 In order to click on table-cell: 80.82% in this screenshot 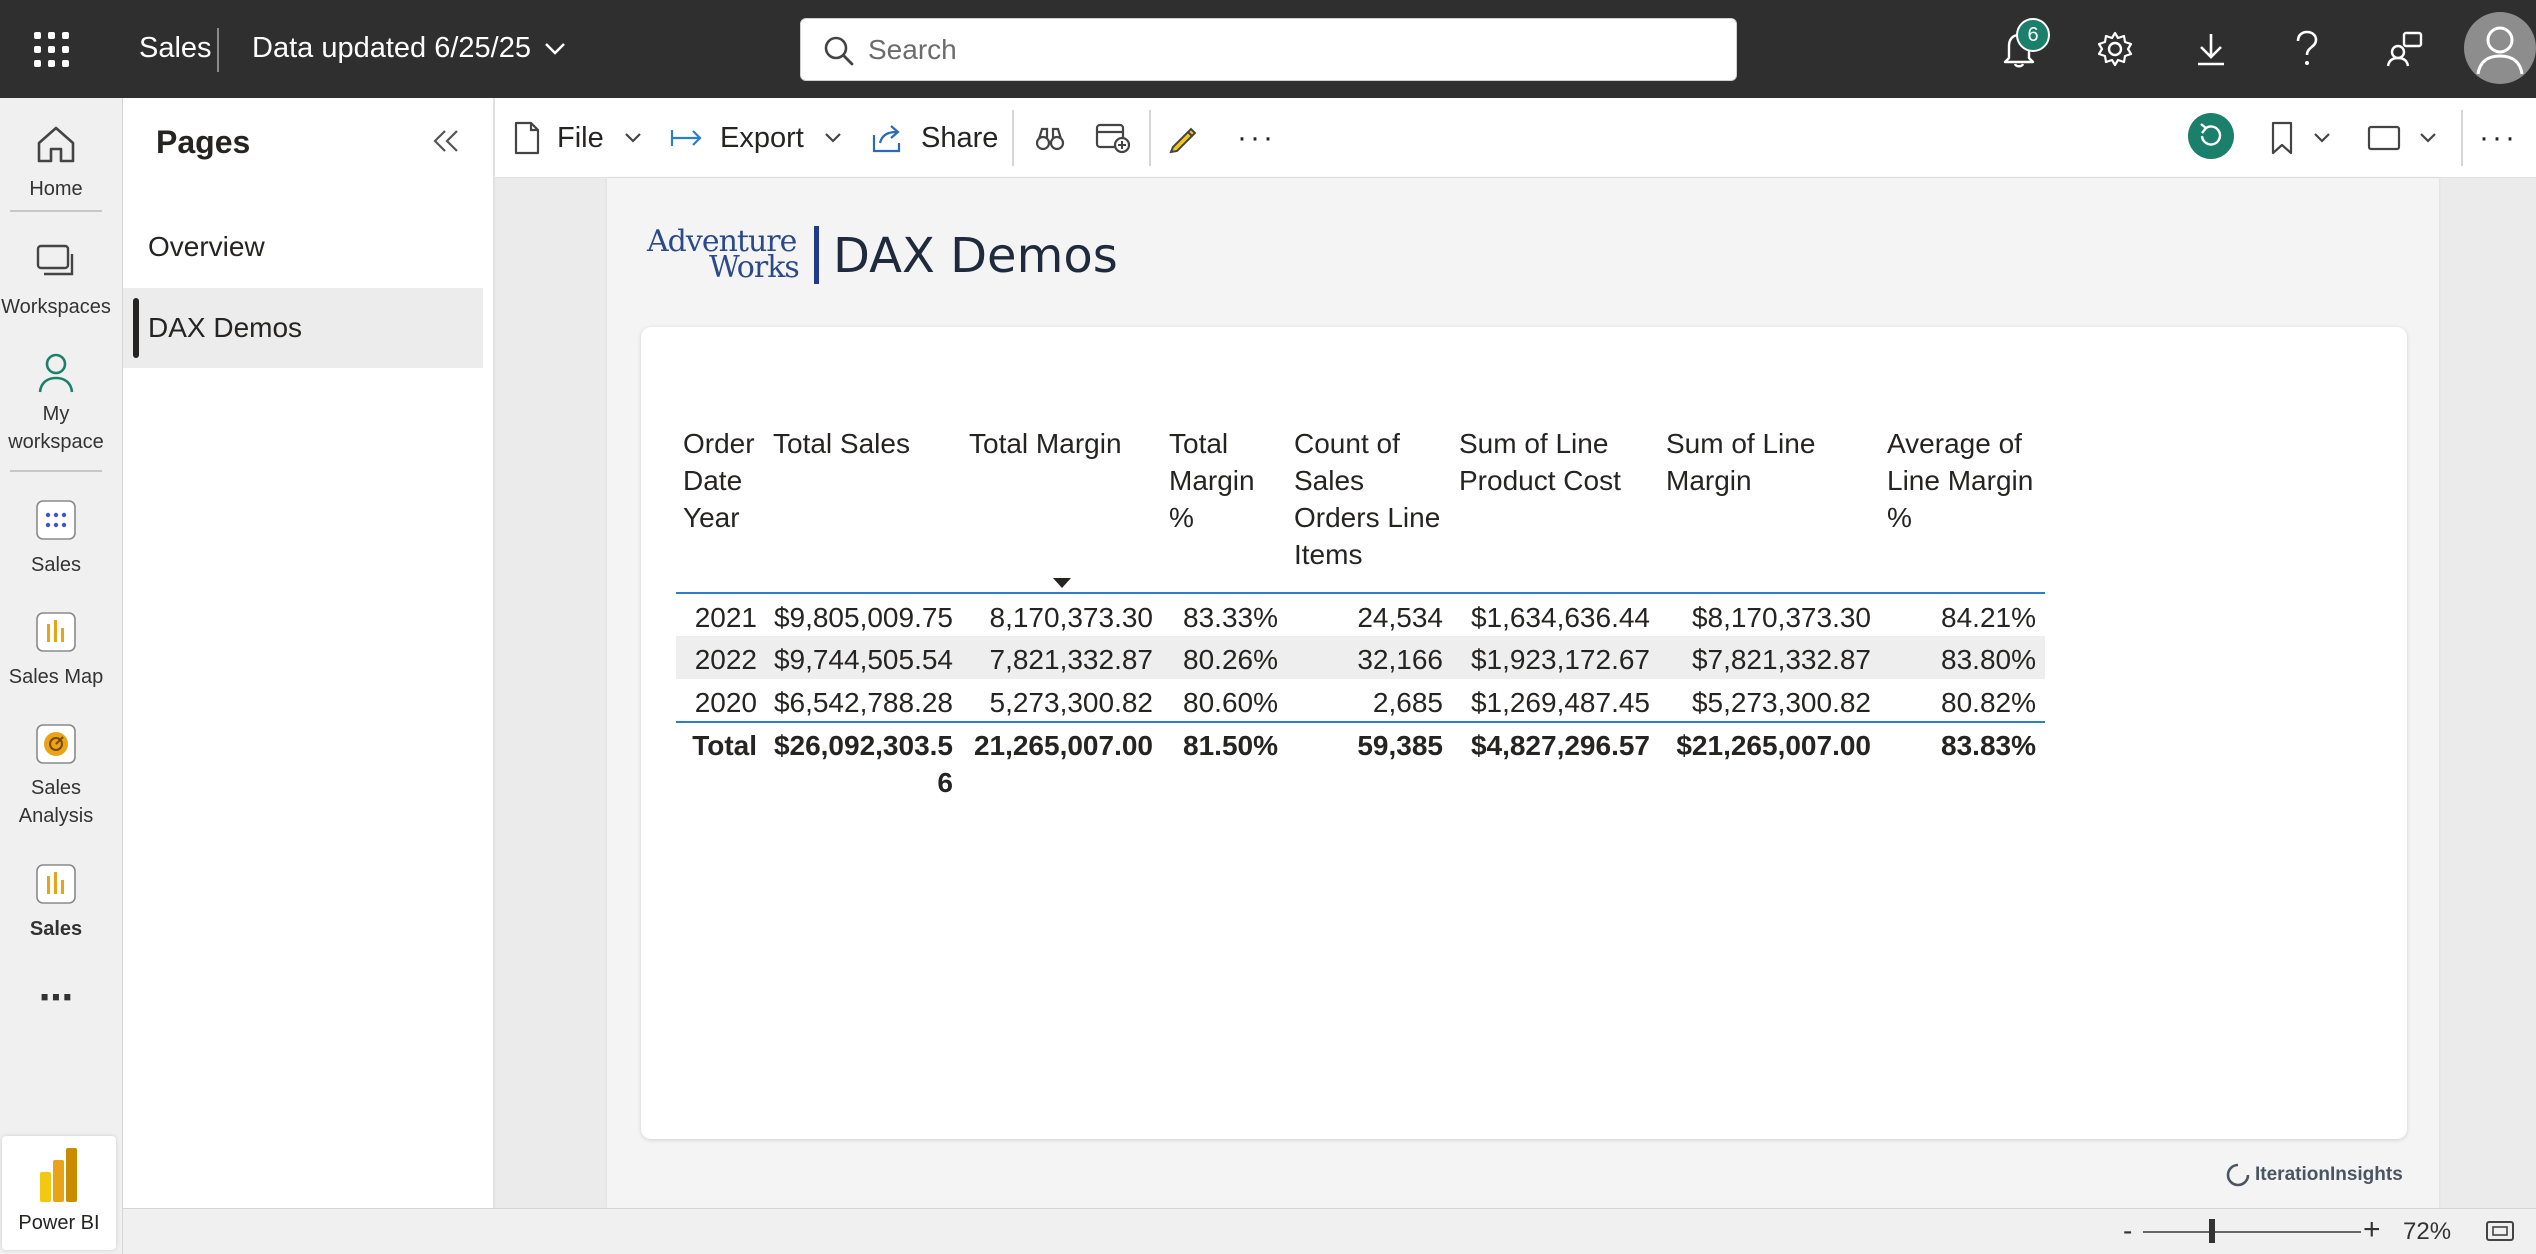, I will do `click(1988, 702)`.